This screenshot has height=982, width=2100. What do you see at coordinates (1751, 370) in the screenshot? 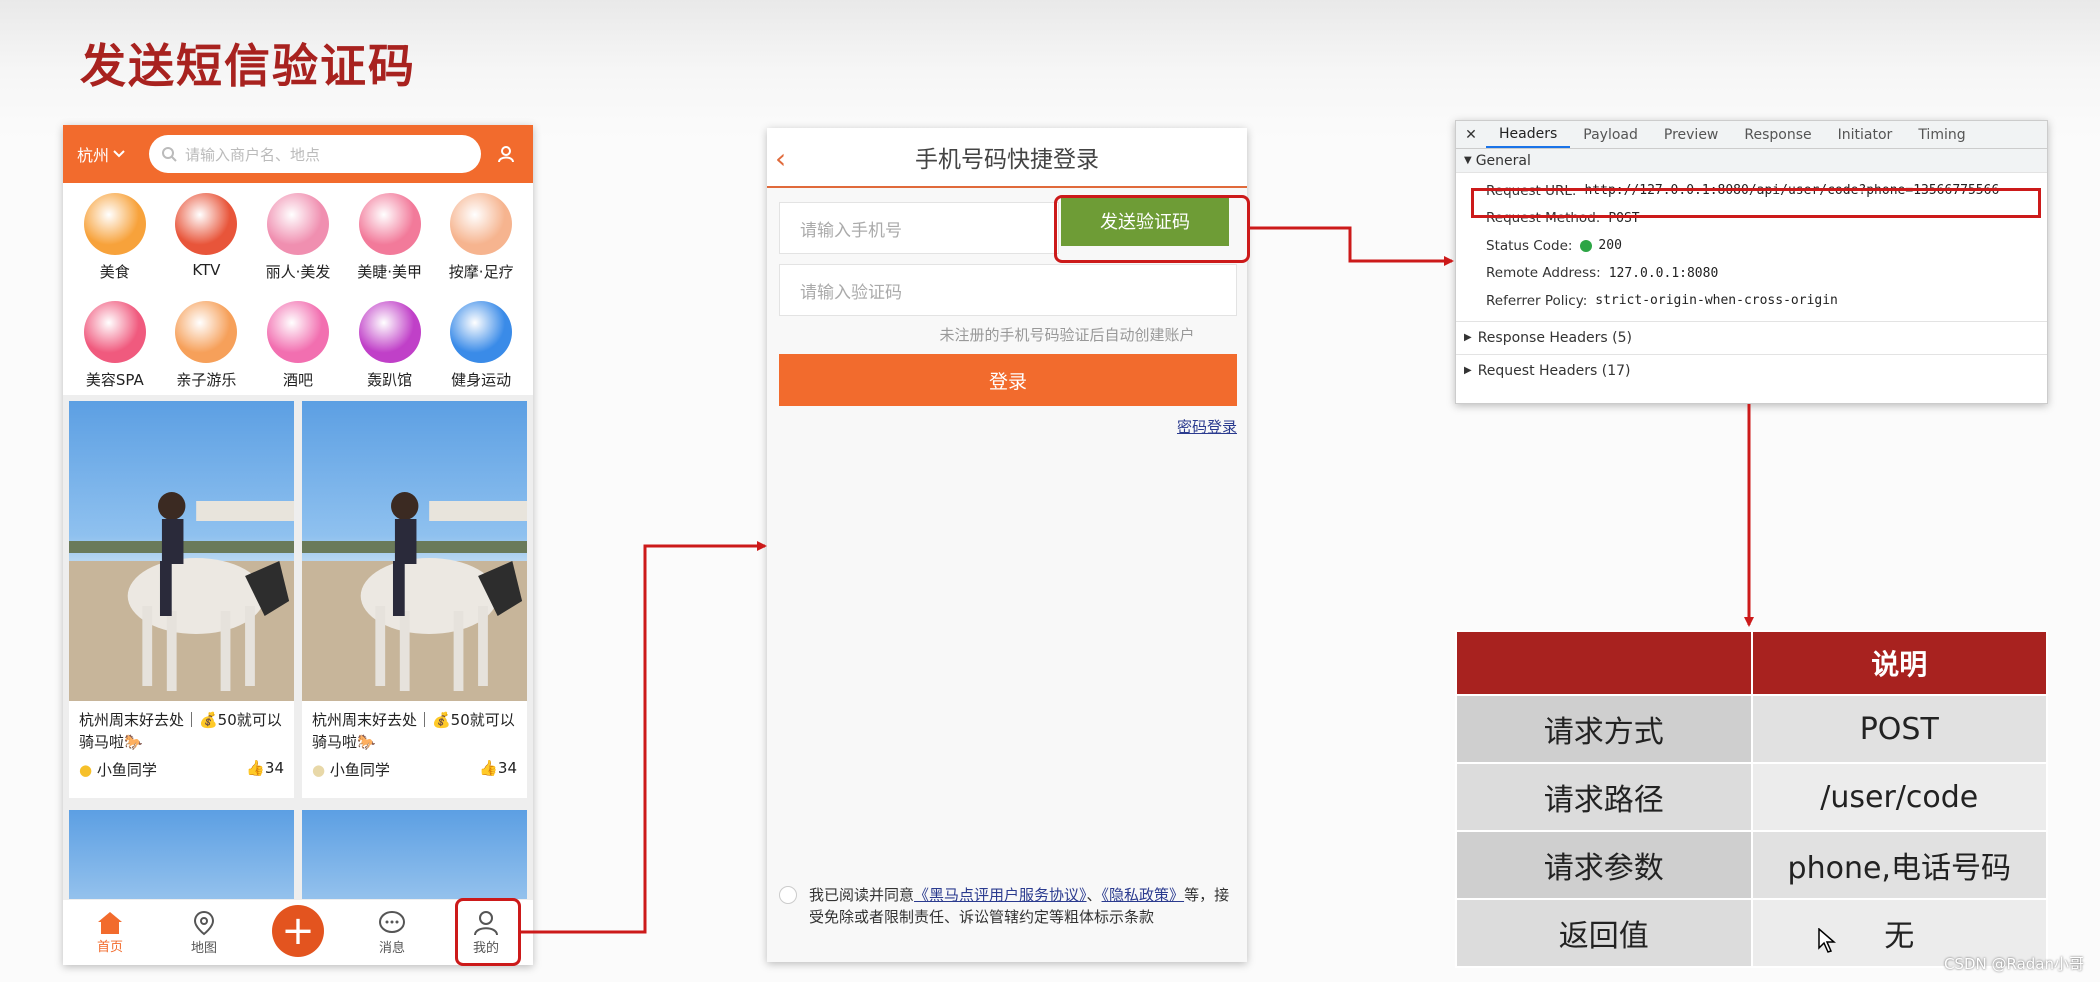
I see `request-headers-toggle: ▶ Request Headers (17)` at bounding box center [1751, 370].